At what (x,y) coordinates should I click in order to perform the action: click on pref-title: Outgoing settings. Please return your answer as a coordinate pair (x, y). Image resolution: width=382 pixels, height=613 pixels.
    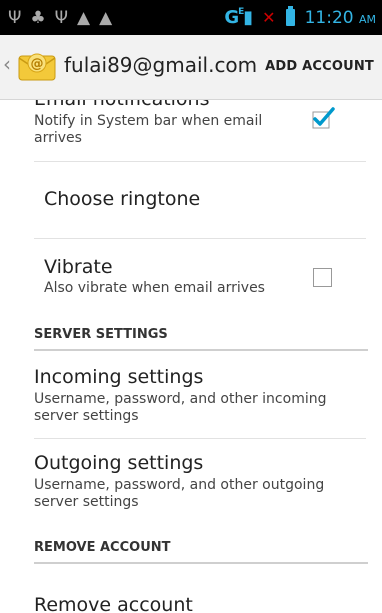
    Looking at the image, I should click on (119, 463).